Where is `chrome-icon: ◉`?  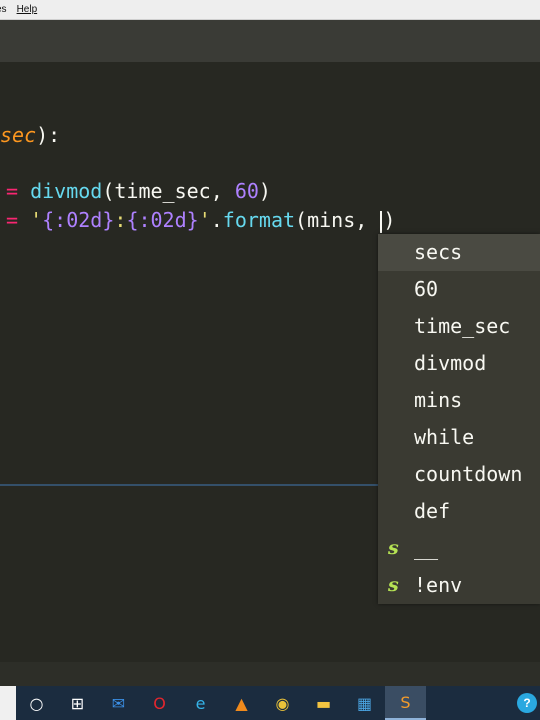 chrome-icon: ◉ is located at coordinates (282, 703).